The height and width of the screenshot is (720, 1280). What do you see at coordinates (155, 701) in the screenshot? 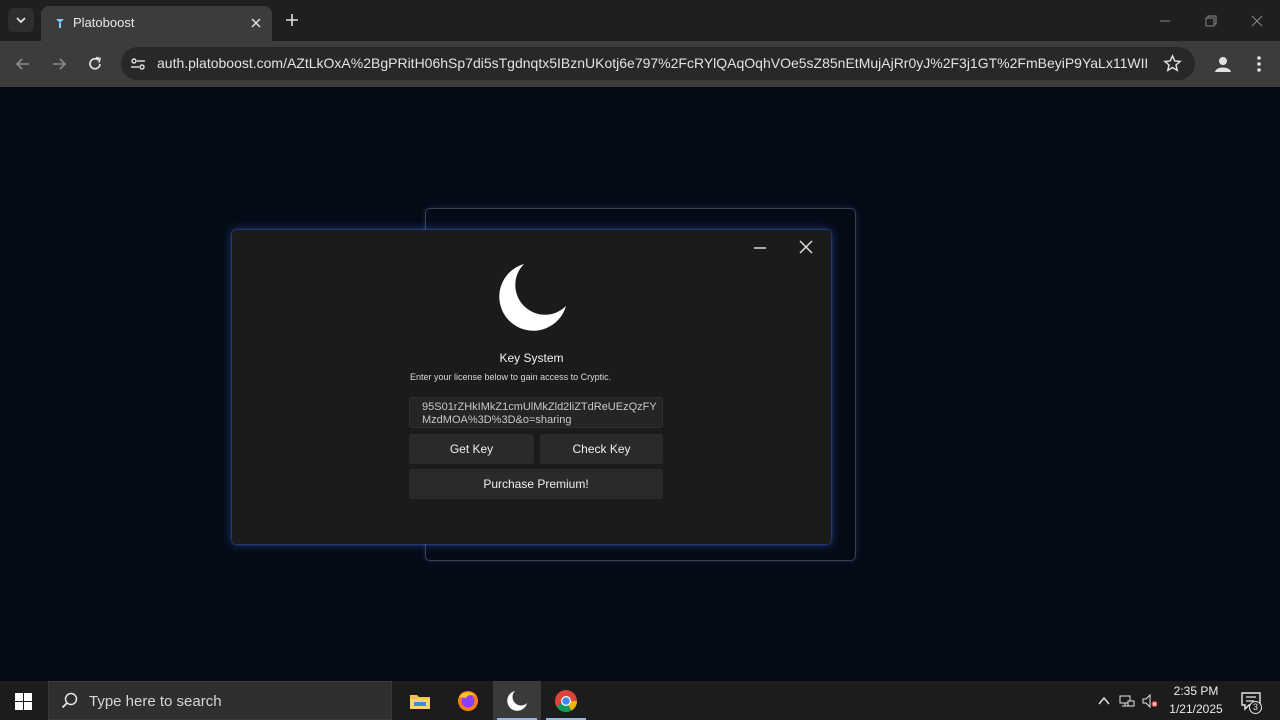
I see `search-placeholder: Type here to search` at bounding box center [155, 701].